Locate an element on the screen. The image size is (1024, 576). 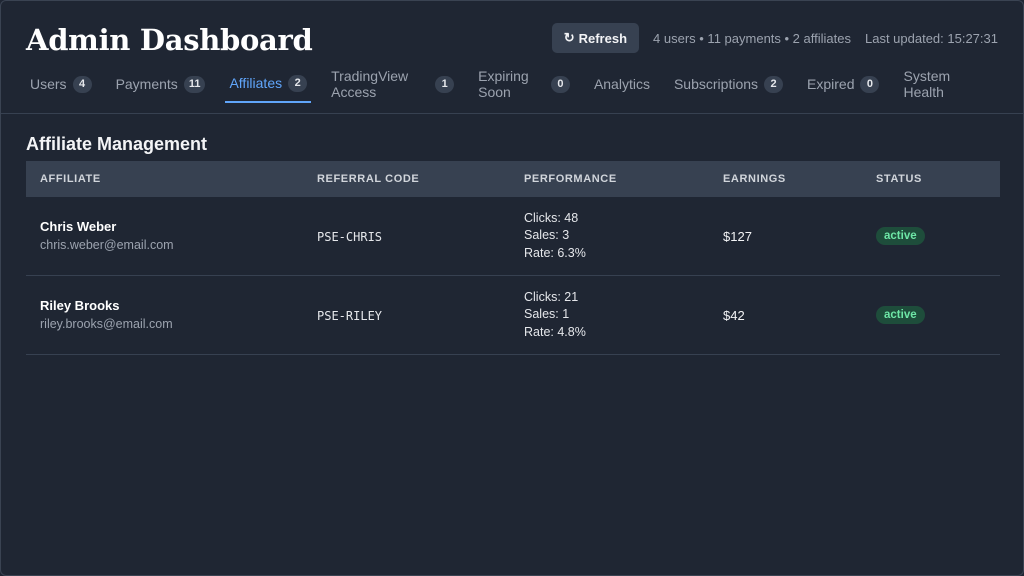
tab-label: Expiring Soon is located at coordinates (503, 84).